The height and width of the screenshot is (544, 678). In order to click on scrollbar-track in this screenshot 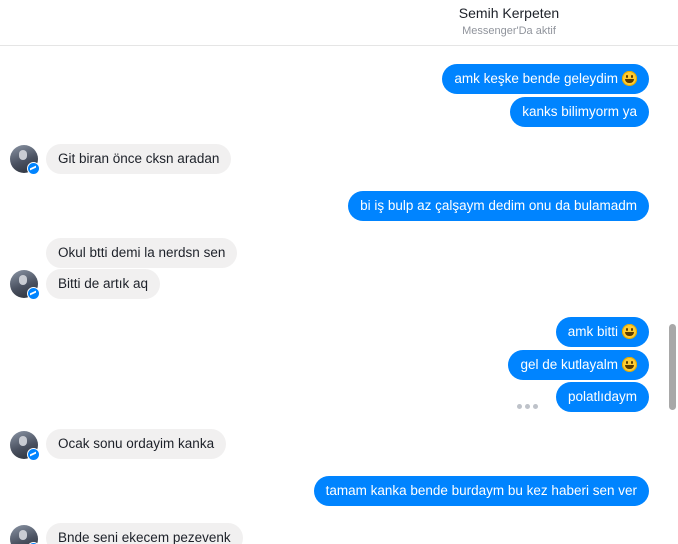, I will do `click(672, 295)`.